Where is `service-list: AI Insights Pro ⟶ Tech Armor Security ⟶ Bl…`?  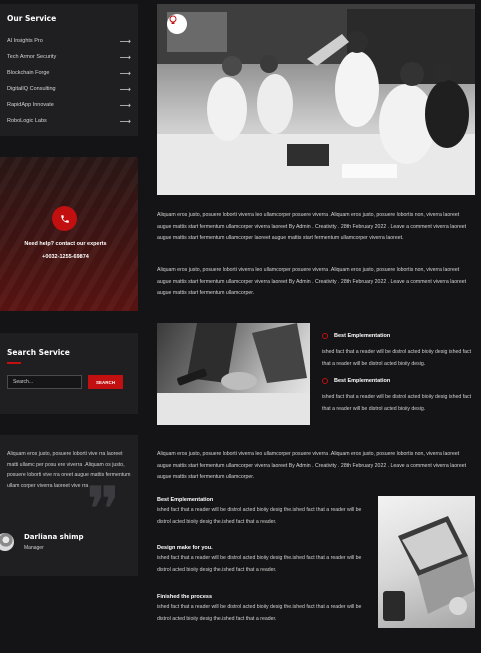 service-list: AI Insights Pro ⟶ Tech Armor Security ⟶ Bl… is located at coordinates (69, 81).